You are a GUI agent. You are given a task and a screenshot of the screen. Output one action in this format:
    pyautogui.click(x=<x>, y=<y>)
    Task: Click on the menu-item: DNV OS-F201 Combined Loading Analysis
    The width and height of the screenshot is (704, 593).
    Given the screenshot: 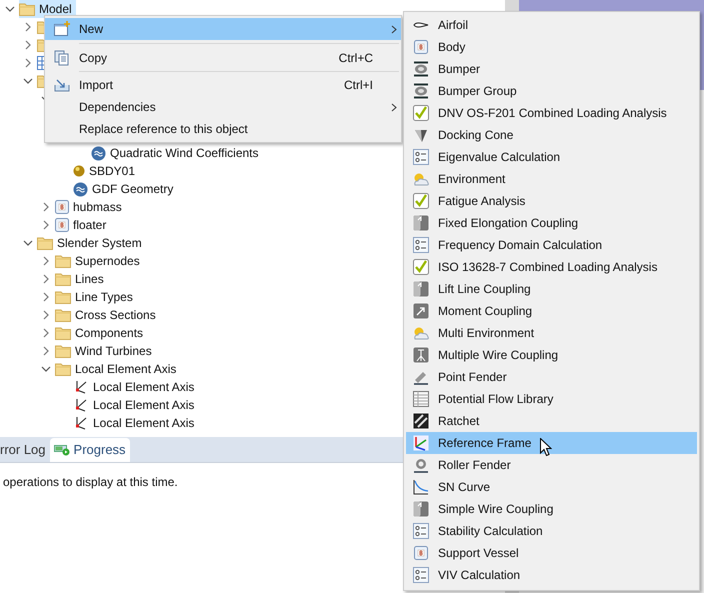 What is the action you would take?
    pyautogui.click(x=551, y=113)
    